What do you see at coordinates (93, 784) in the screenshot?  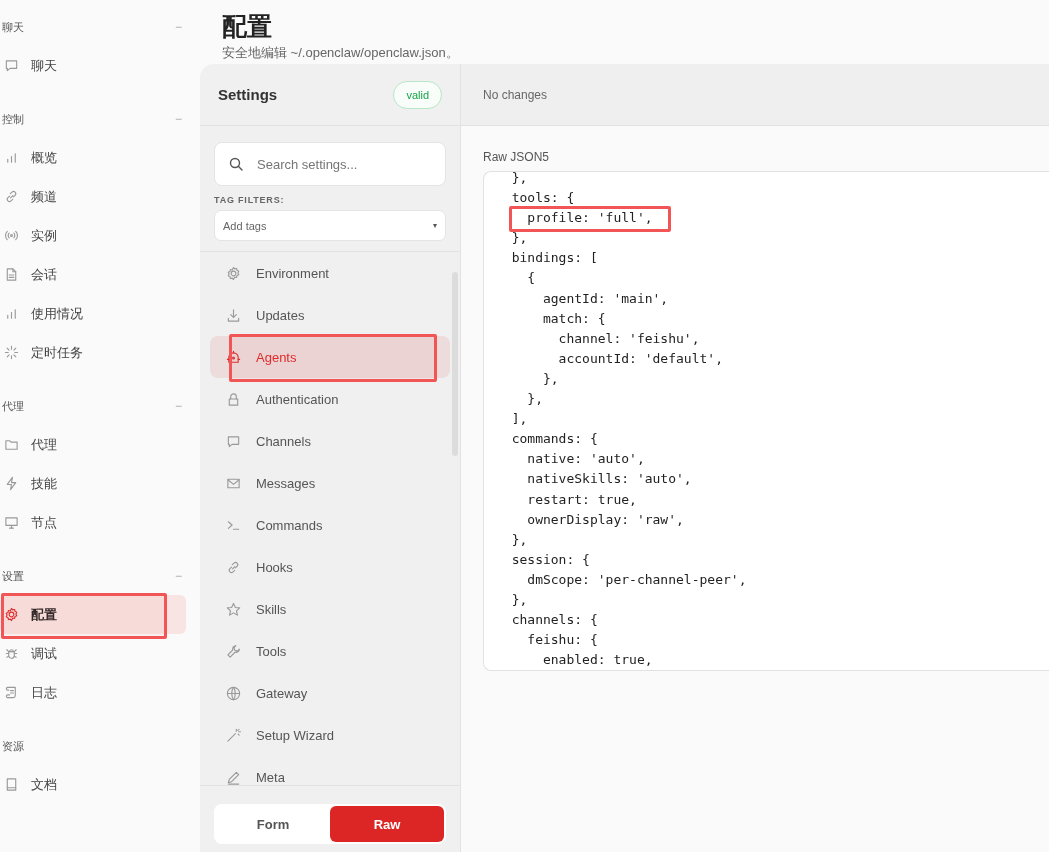 I see `nav-item: 文档` at bounding box center [93, 784].